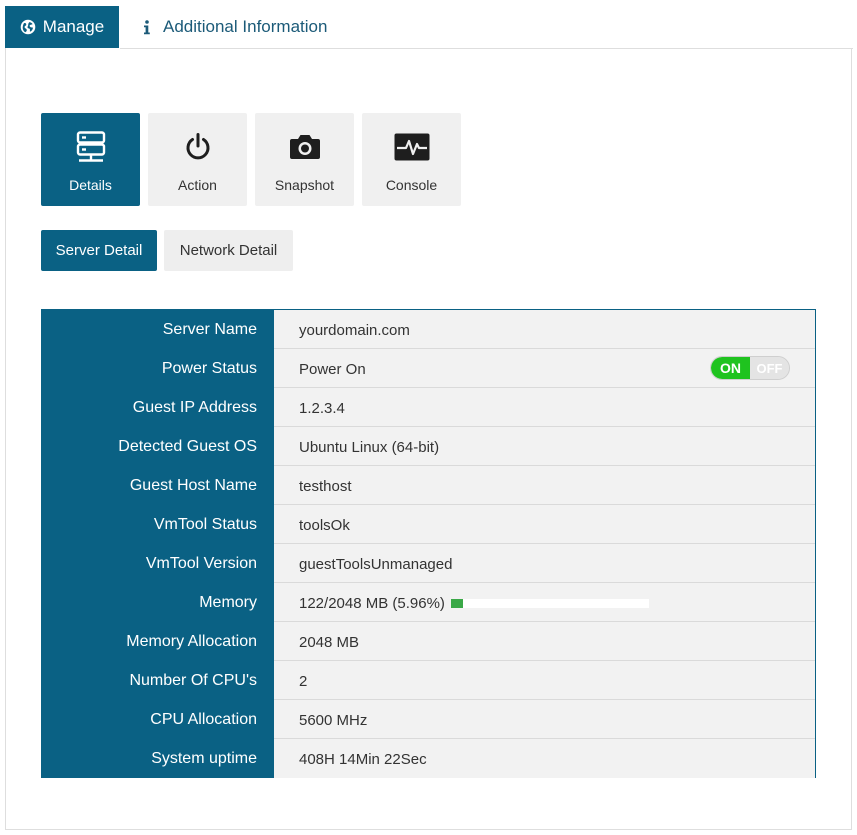 The image size is (857, 835). What do you see at coordinates (158, 758) in the screenshot?
I see `uptime-label: System uptime` at bounding box center [158, 758].